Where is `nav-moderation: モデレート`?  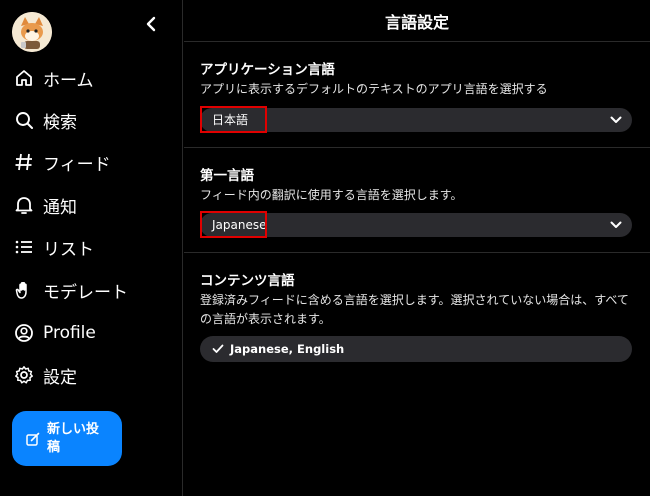 nav-moderation: モデレート is located at coordinates (71, 290).